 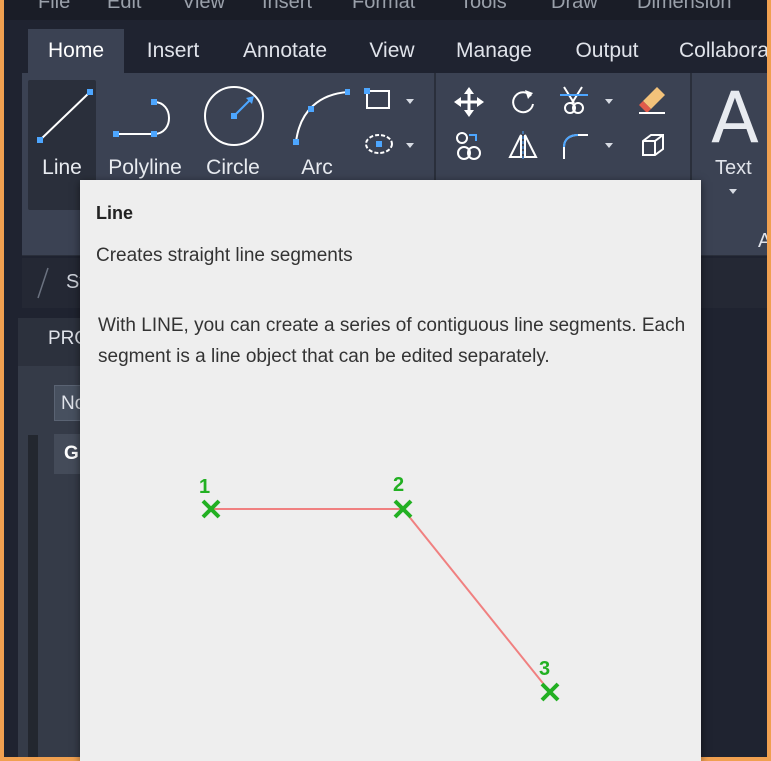 What do you see at coordinates (62, 167) in the screenshot?
I see `line-tool-label: Line` at bounding box center [62, 167].